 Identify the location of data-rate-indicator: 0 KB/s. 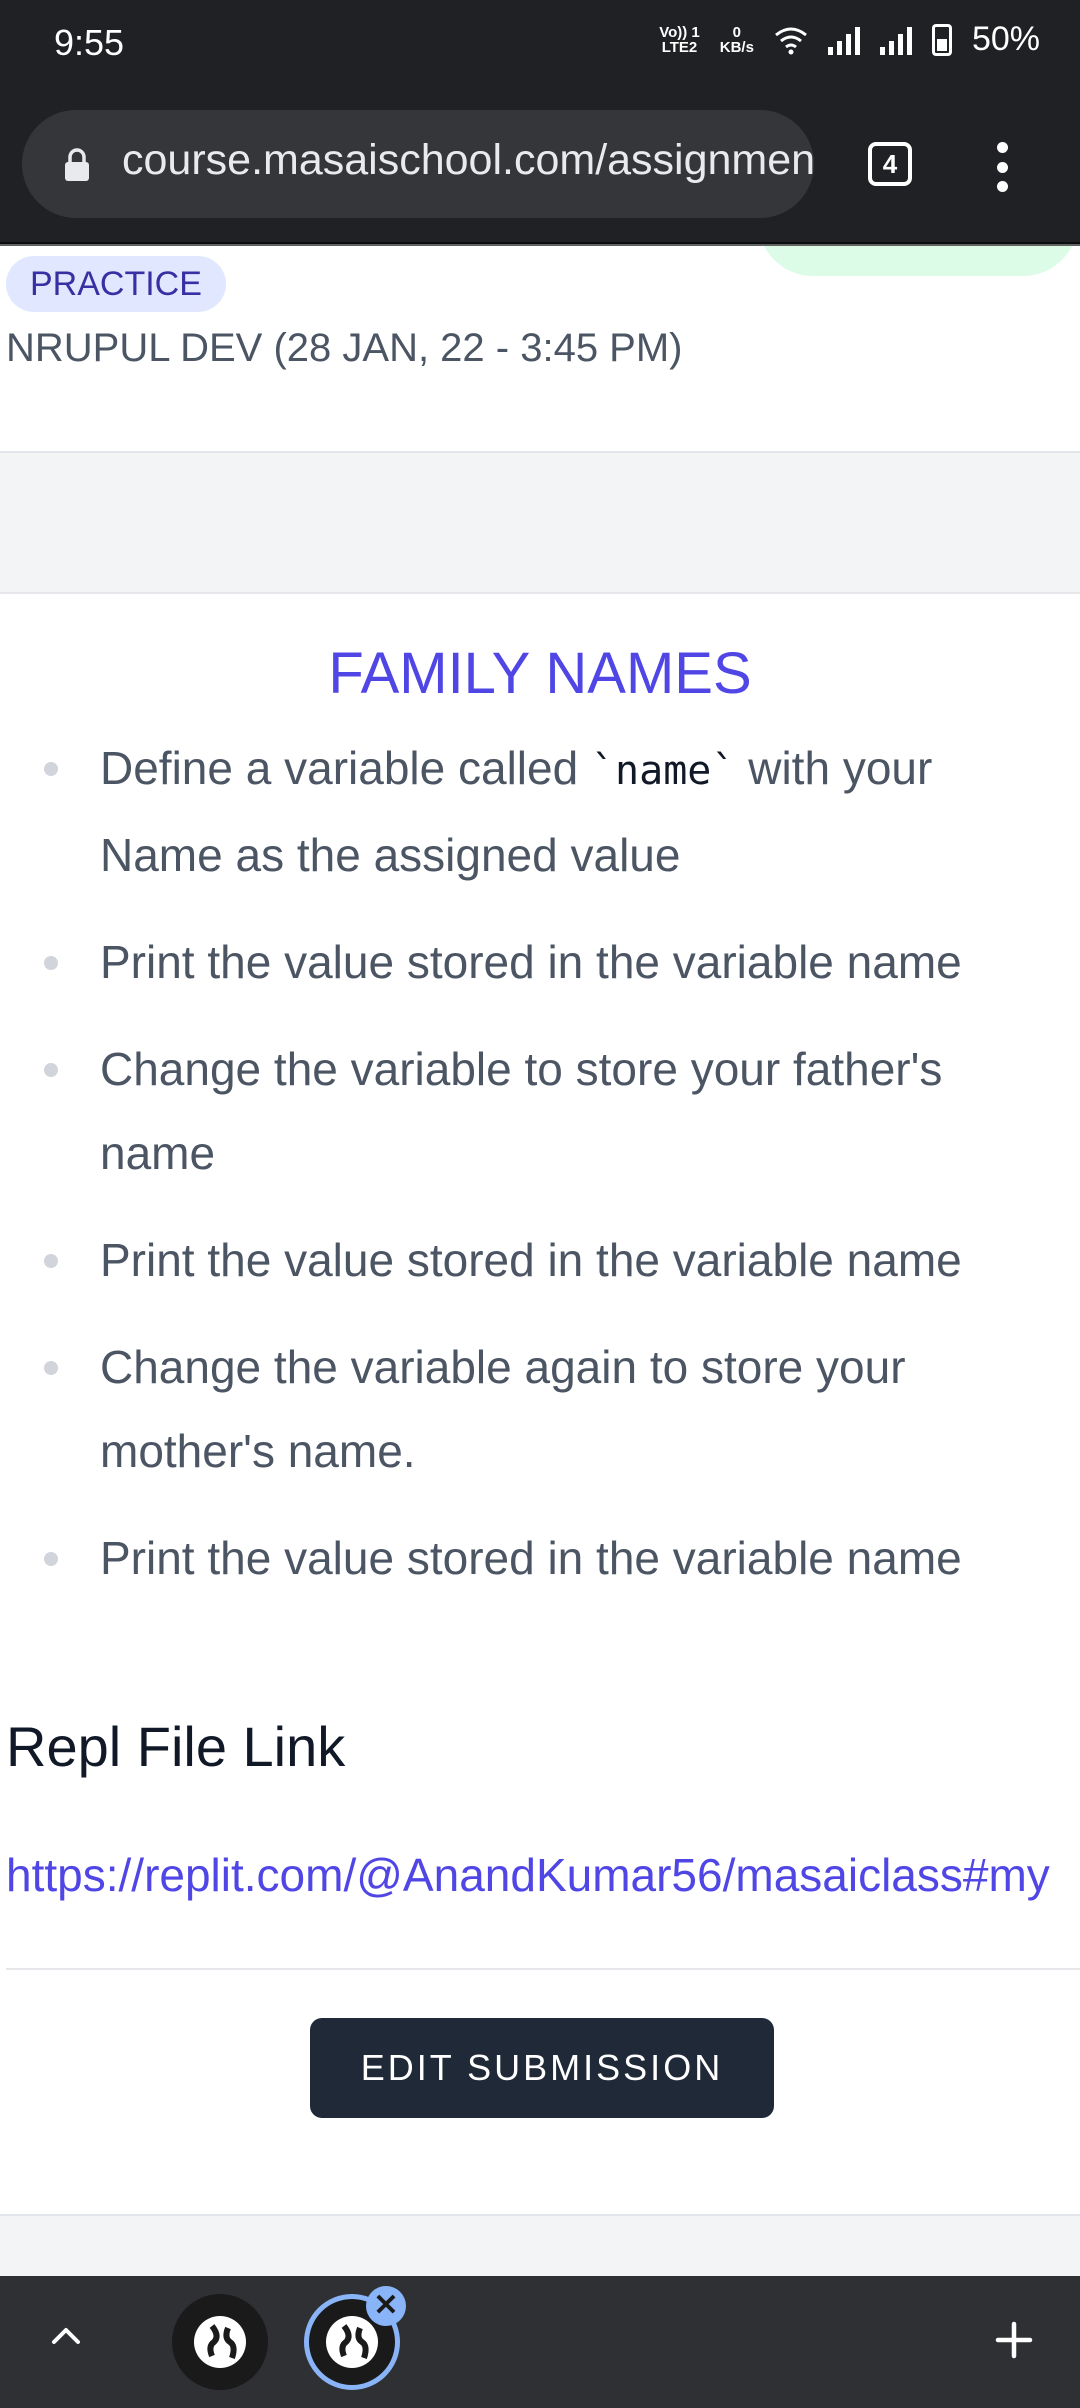
(737, 40).